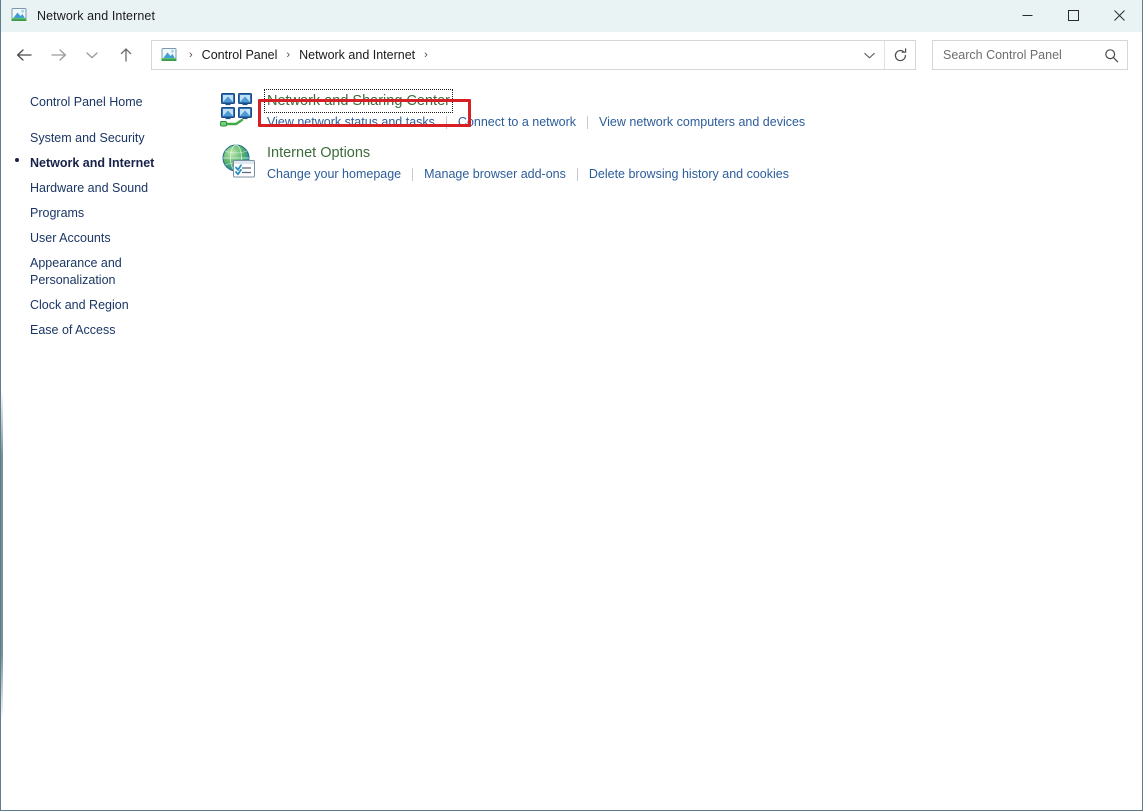 Image resolution: width=1143 pixels, height=811 pixels. What do you see at coordinates (1119, 16) in the screenshot?
I see `close-button` at bounding box center [1119, 16].